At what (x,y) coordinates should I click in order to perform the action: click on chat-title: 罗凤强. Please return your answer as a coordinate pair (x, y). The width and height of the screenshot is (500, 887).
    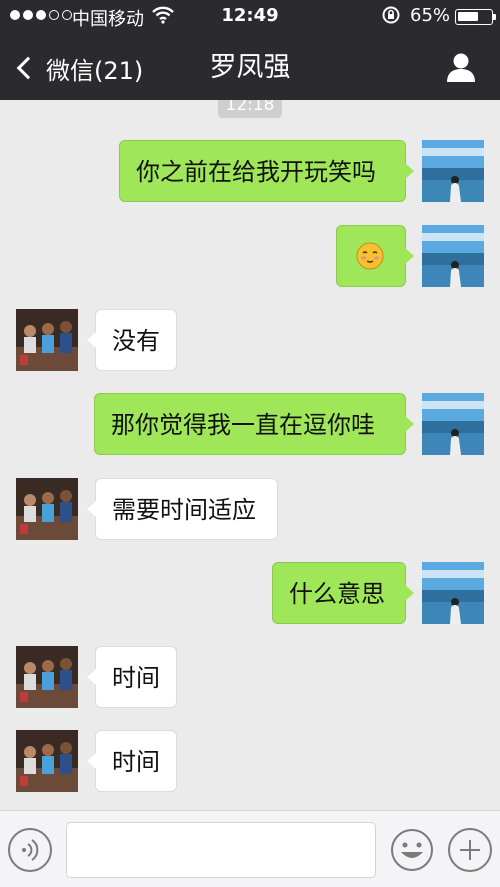
    Looking at the image, I should click on (250, 67).